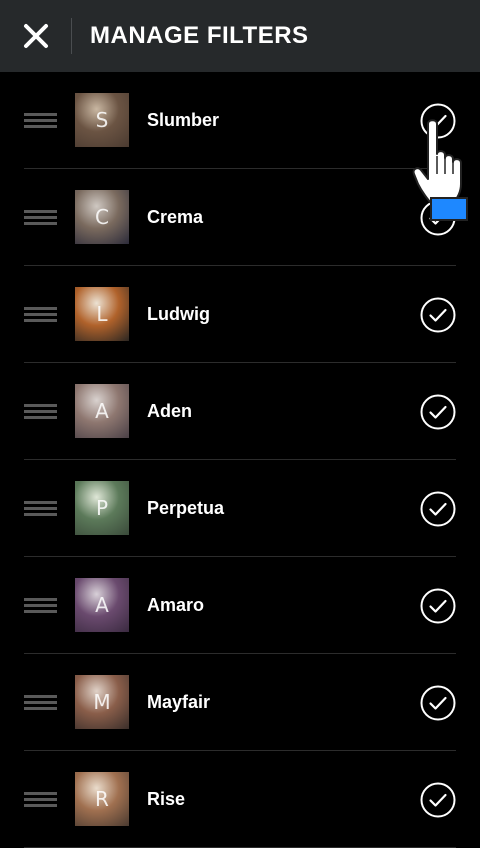 Image resolution: width=480 pixels, height=848 pixels. I want to click on filter-thumbnail-letter: R, so click(102, 799).